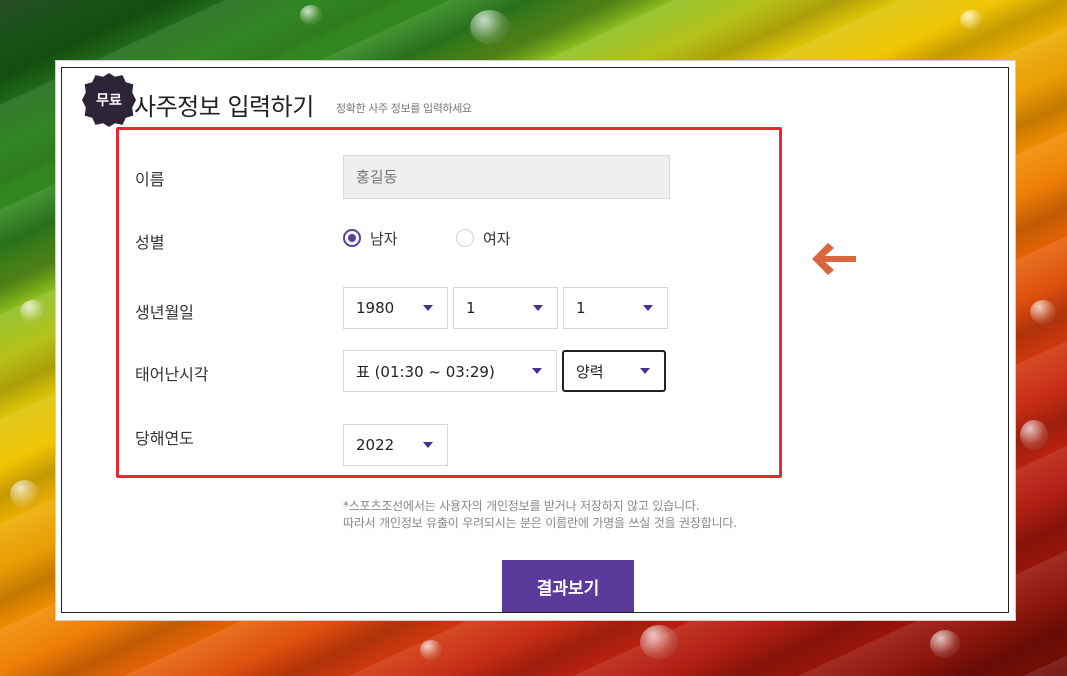  Describe the element at coordinates (506, 177) in the screenshot. I see `name-input` at that location.